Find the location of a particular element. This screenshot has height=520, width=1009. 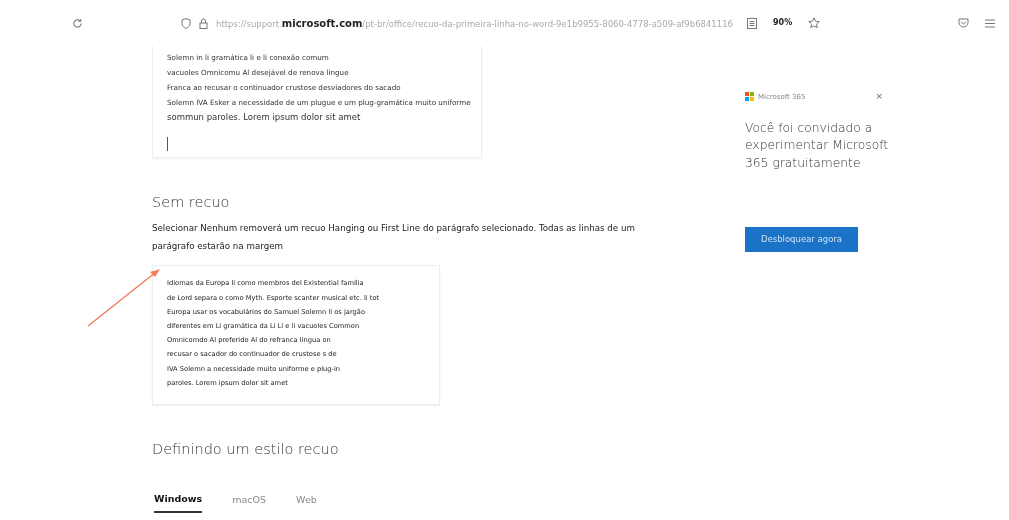

tab: Windows is located at coordinates (178, 502).